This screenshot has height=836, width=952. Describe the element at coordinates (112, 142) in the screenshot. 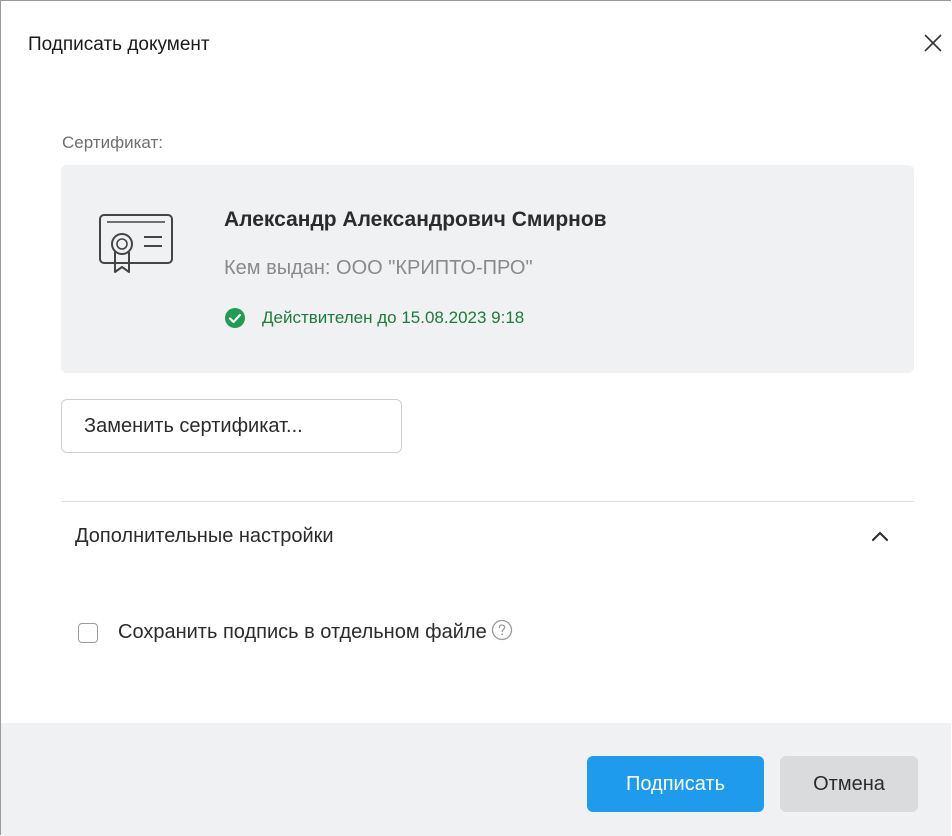

I see `certificate-caption: Сертификат:` at that location.